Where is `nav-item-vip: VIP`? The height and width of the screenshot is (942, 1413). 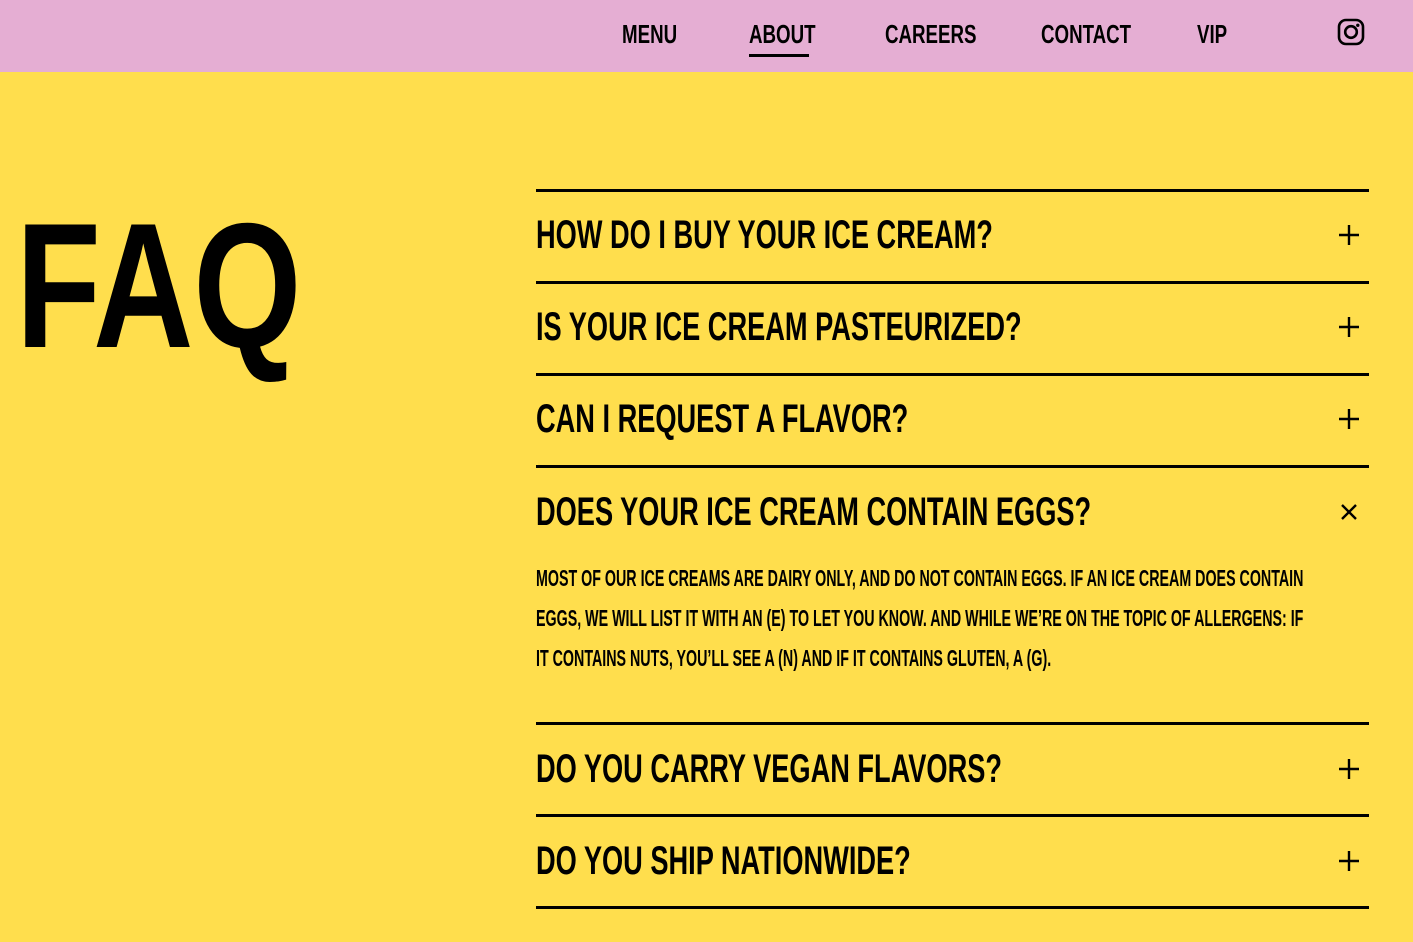
nav-item-vip: VIP is located at coordinates (1218, 34).